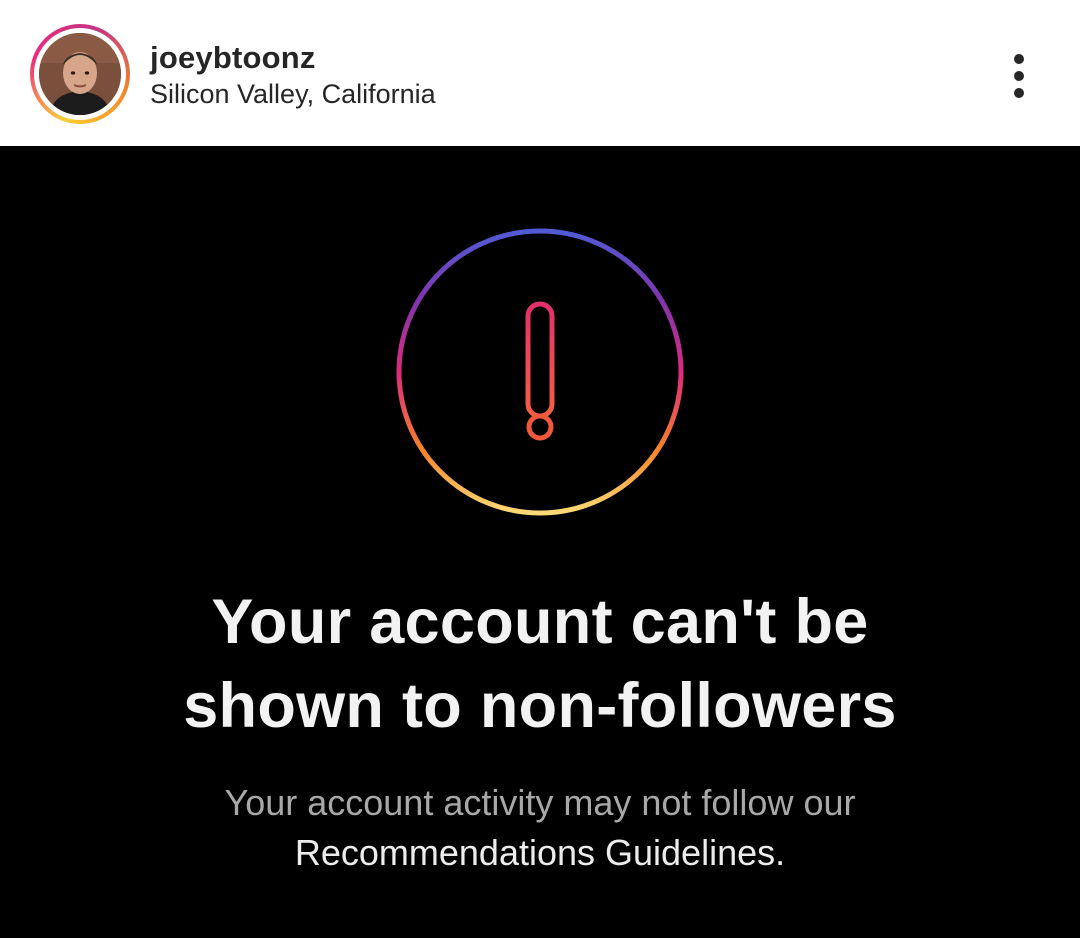 This screenshot has height=938, width=1080. Describe the element at coordinates (540, 706) in the screenshot. I see `headline-line-2: shown to non-followers` at that location.